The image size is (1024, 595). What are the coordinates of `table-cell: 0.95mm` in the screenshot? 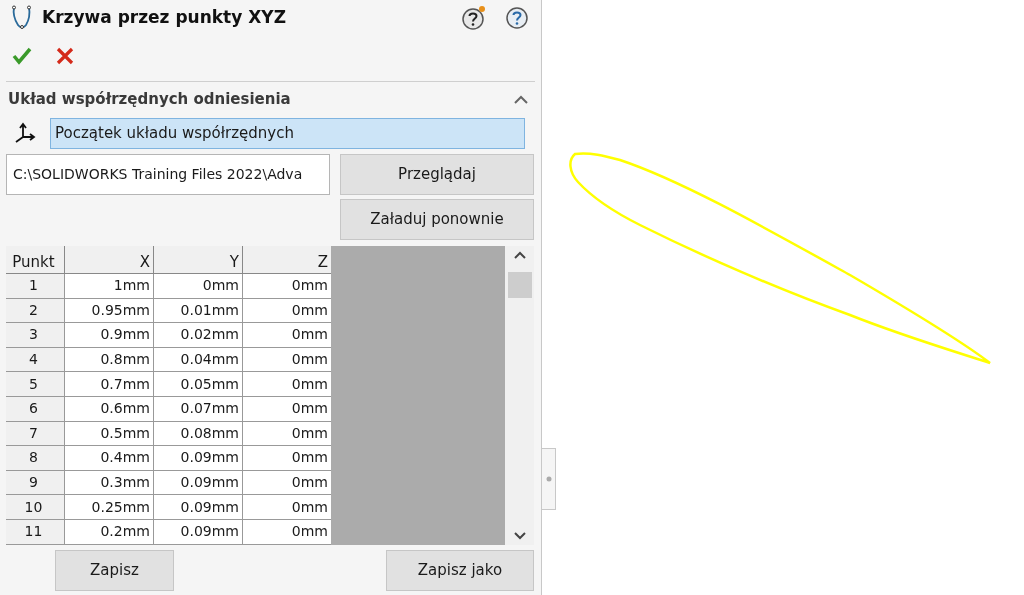 It's located at (108, 311).